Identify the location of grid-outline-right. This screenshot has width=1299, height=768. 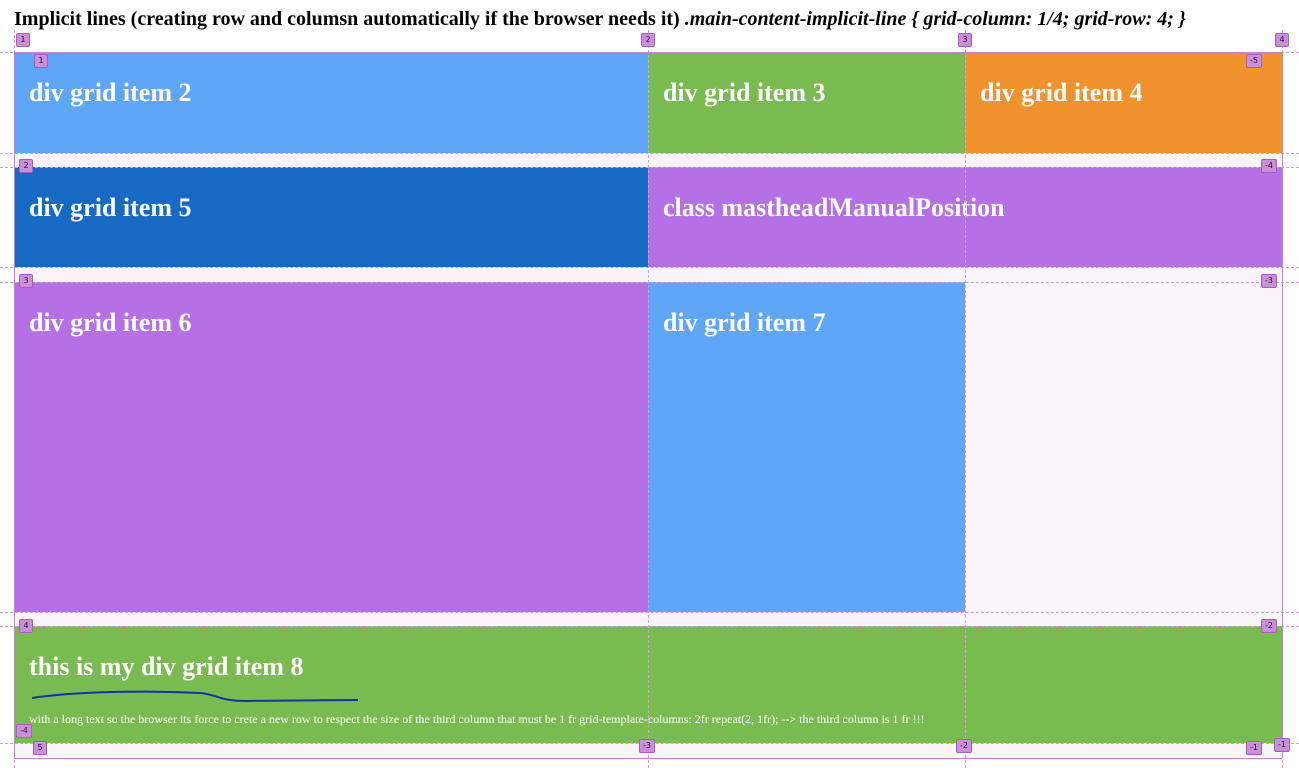
(1282, 405).